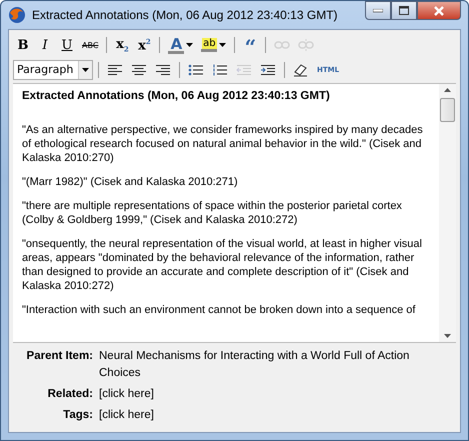  What do you see at coordinates (45, 45) in the screenshot?
I see `italic-button: I` at bounding box center [45, 45].